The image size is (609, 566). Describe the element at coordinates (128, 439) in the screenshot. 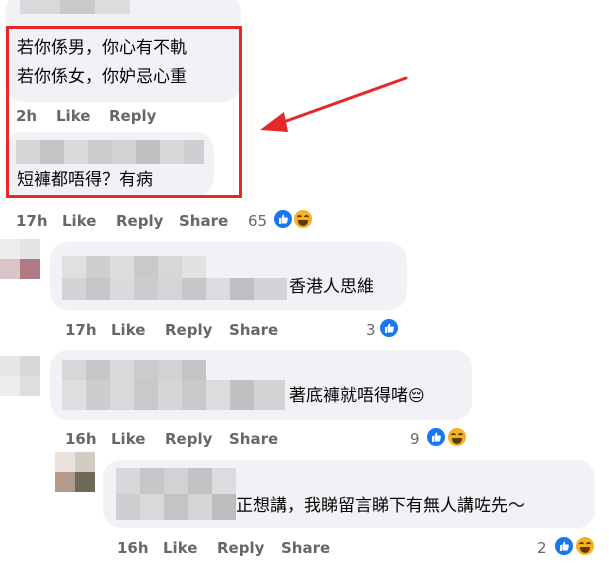

I see `like-button-4: Like` at that location.